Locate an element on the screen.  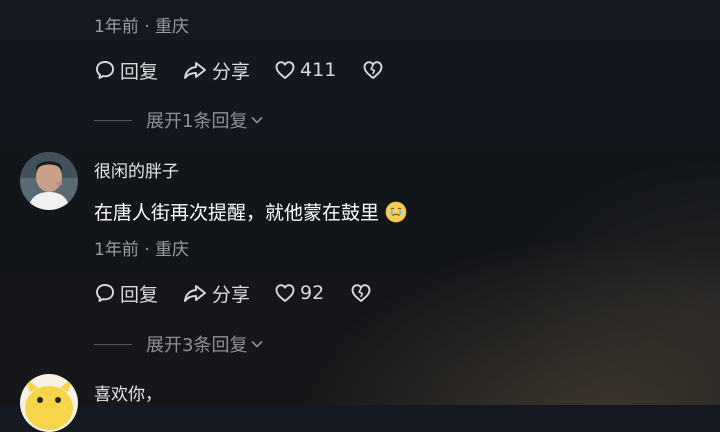
comment-username: 很闲的胖子 is located at coordinates (136, 169).